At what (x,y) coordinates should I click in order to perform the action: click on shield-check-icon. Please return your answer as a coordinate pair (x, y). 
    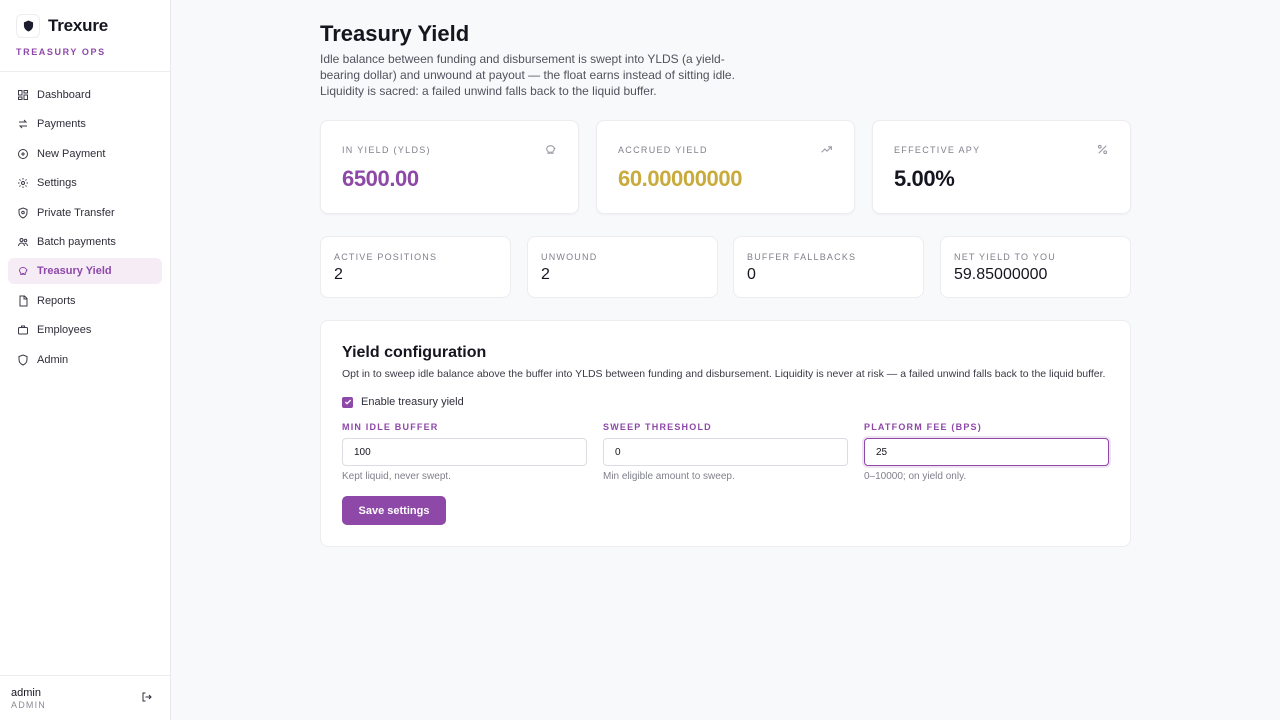
    Looking at the image, I should click on (23, 213).